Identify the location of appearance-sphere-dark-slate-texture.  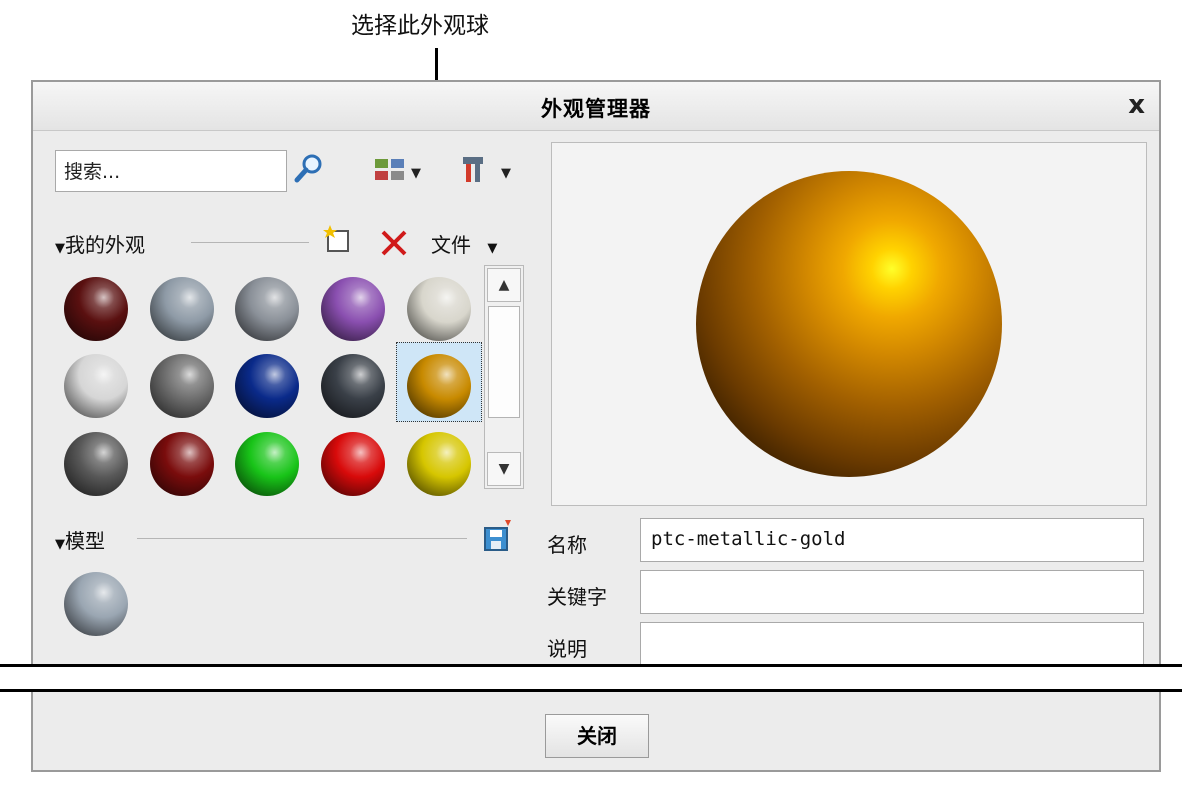
(353, 386).